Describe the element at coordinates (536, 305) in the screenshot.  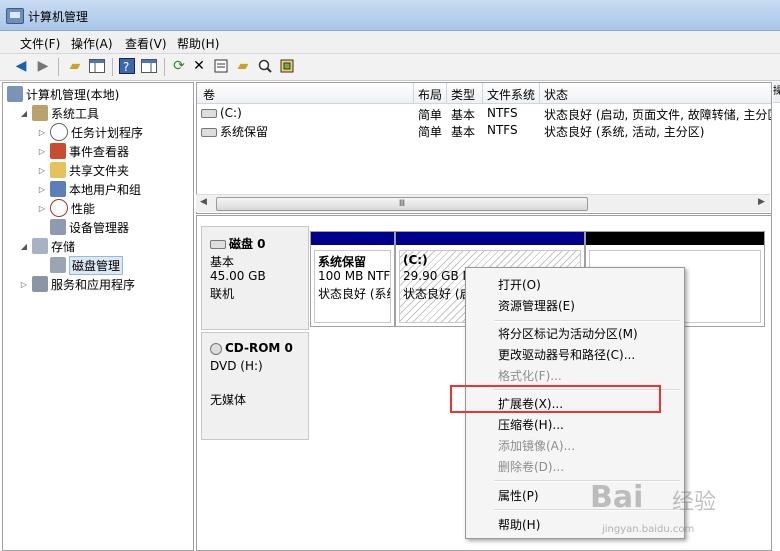
I see `menu-item-explorer: 资源管理器(E)` at that location.